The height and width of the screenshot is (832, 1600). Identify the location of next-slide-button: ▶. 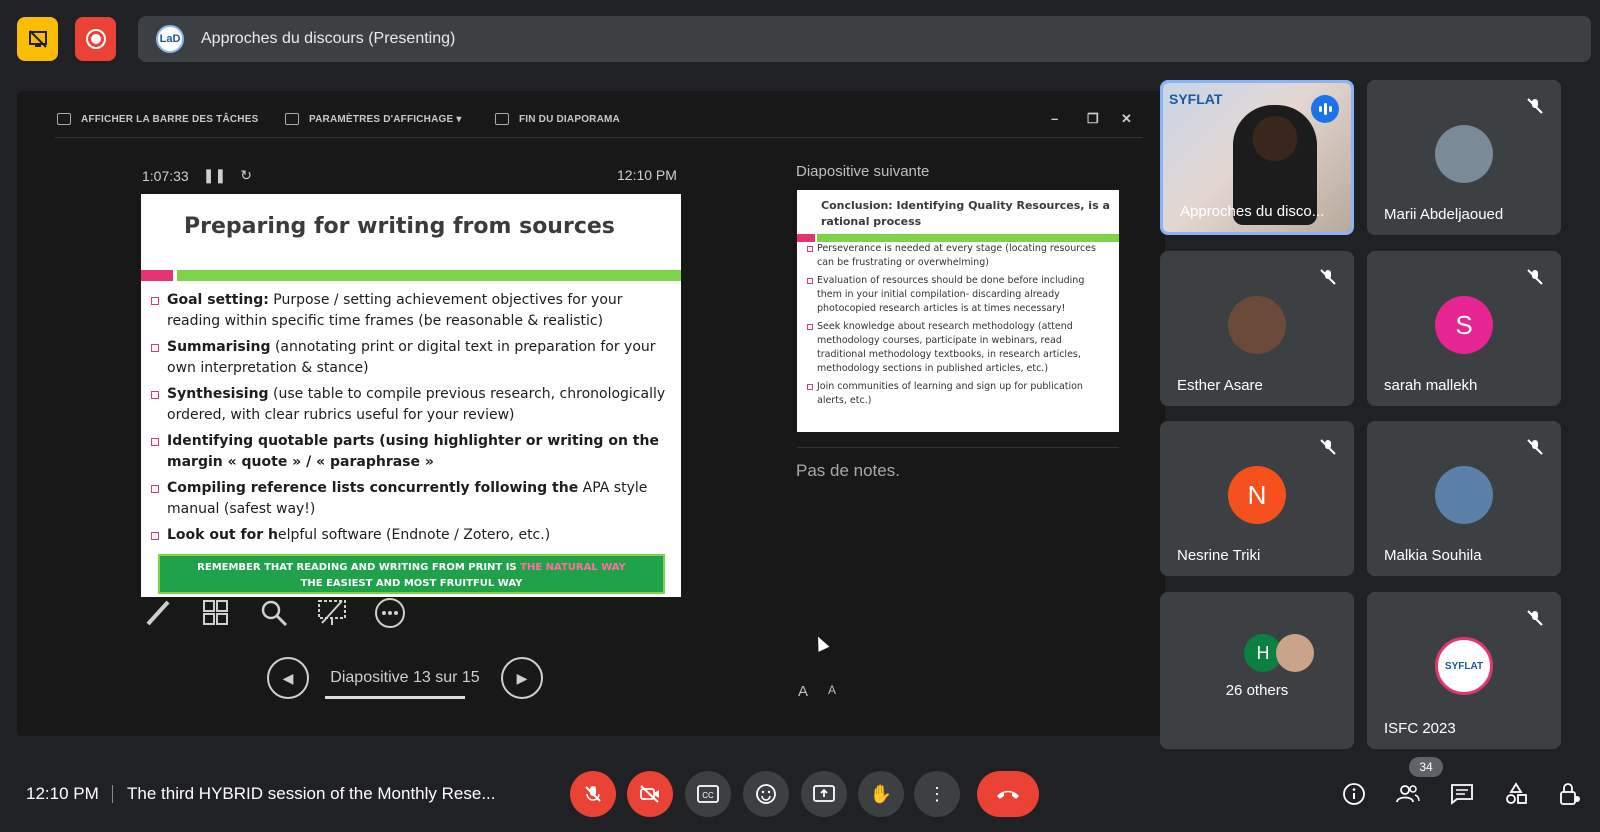
(522, 678).